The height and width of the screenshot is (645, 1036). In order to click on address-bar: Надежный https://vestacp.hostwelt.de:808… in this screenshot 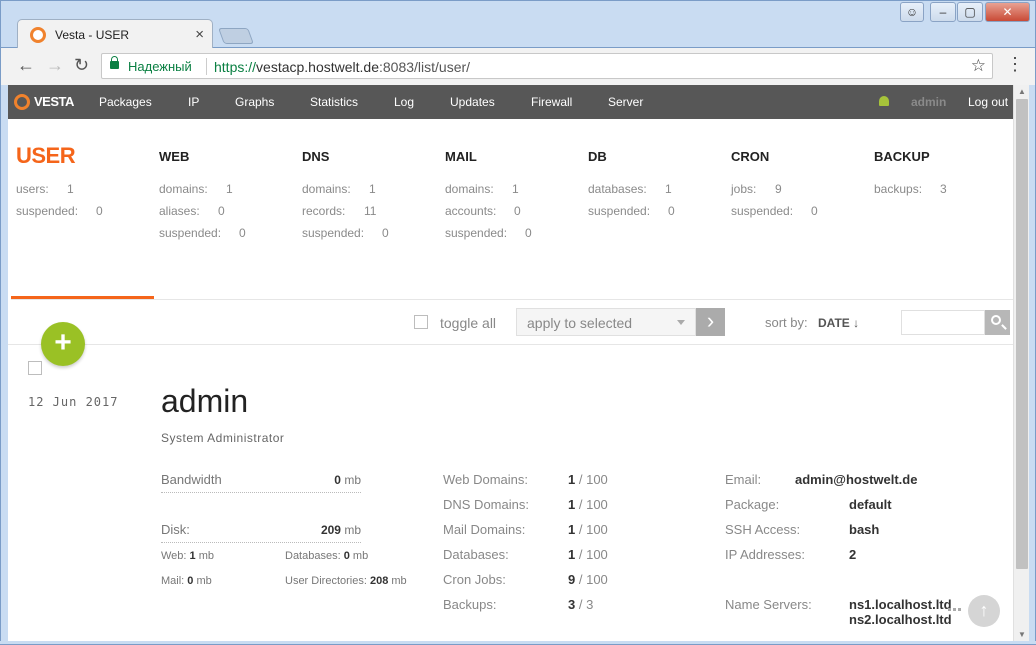, I will do `click(547, 66)`.